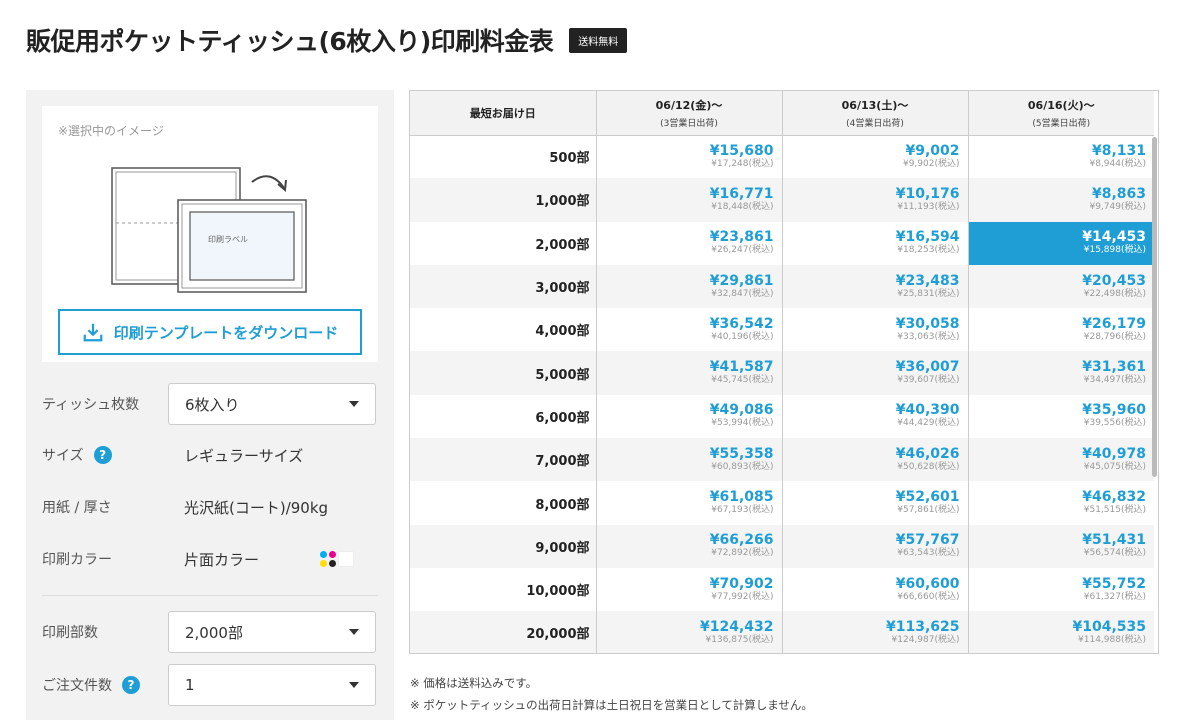 Image resolution: width=1200 pixels, height=720 pixels. Describe the element at coordinates (689, 157) in the screenshot. I see `price-cell: ¥15,680 ¥17,248(税込)` at that location.